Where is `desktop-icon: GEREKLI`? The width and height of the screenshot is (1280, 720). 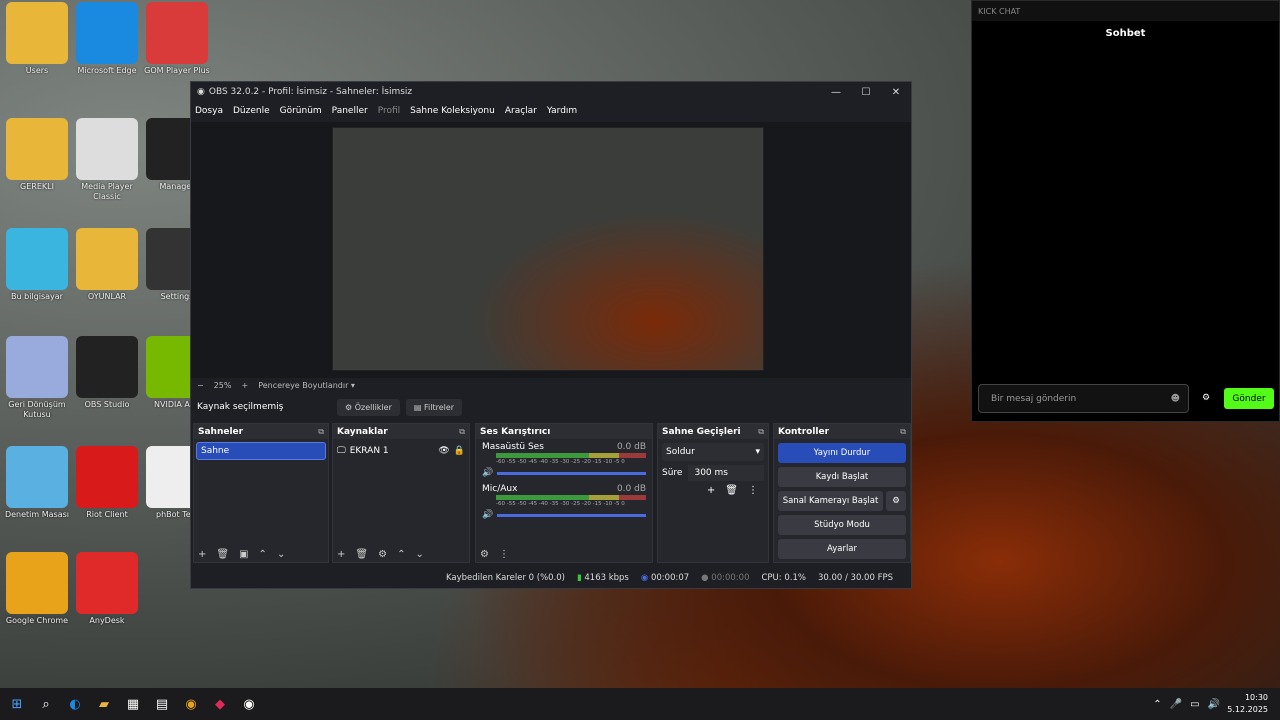
desktop-icon: GEREKLI is located at coordinates (37, 155).